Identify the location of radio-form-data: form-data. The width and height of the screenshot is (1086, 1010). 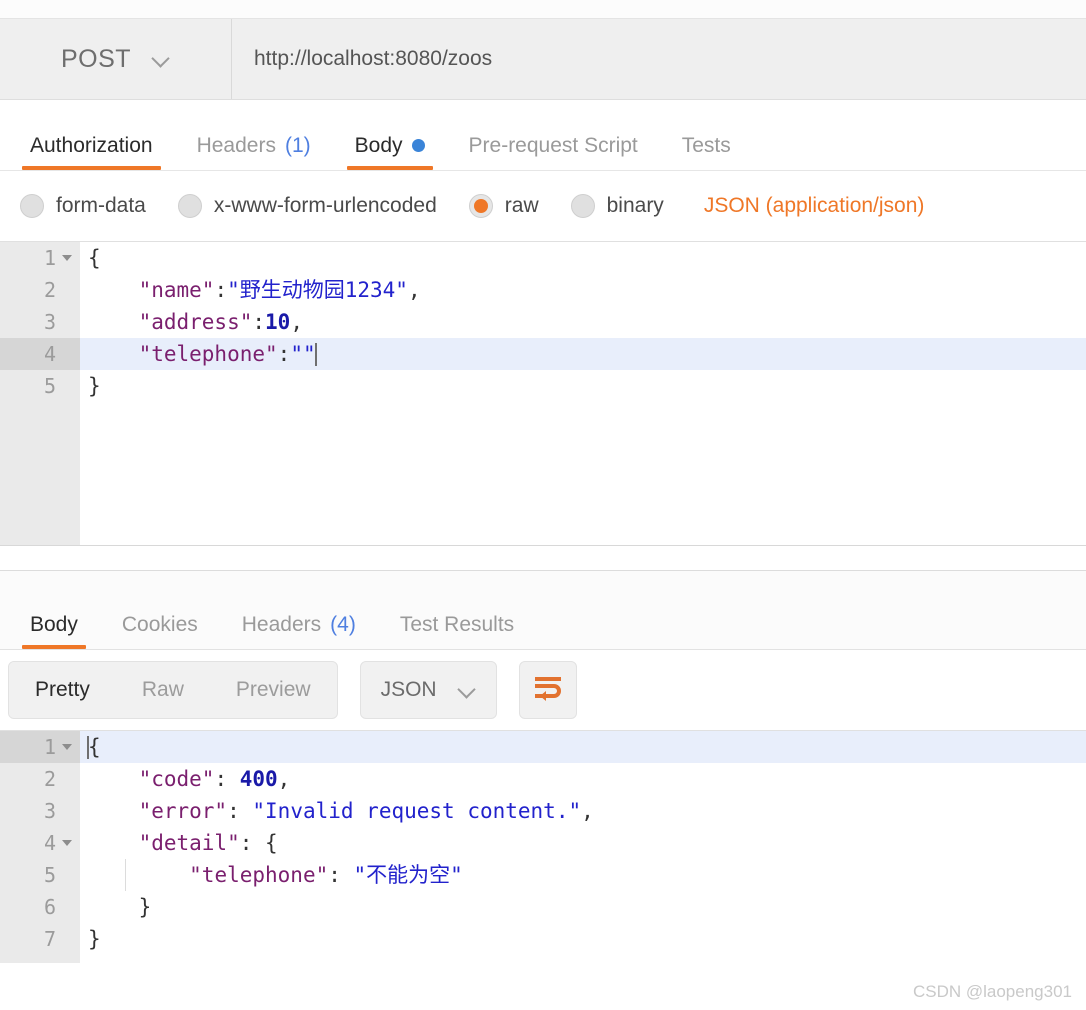
(83, 206).